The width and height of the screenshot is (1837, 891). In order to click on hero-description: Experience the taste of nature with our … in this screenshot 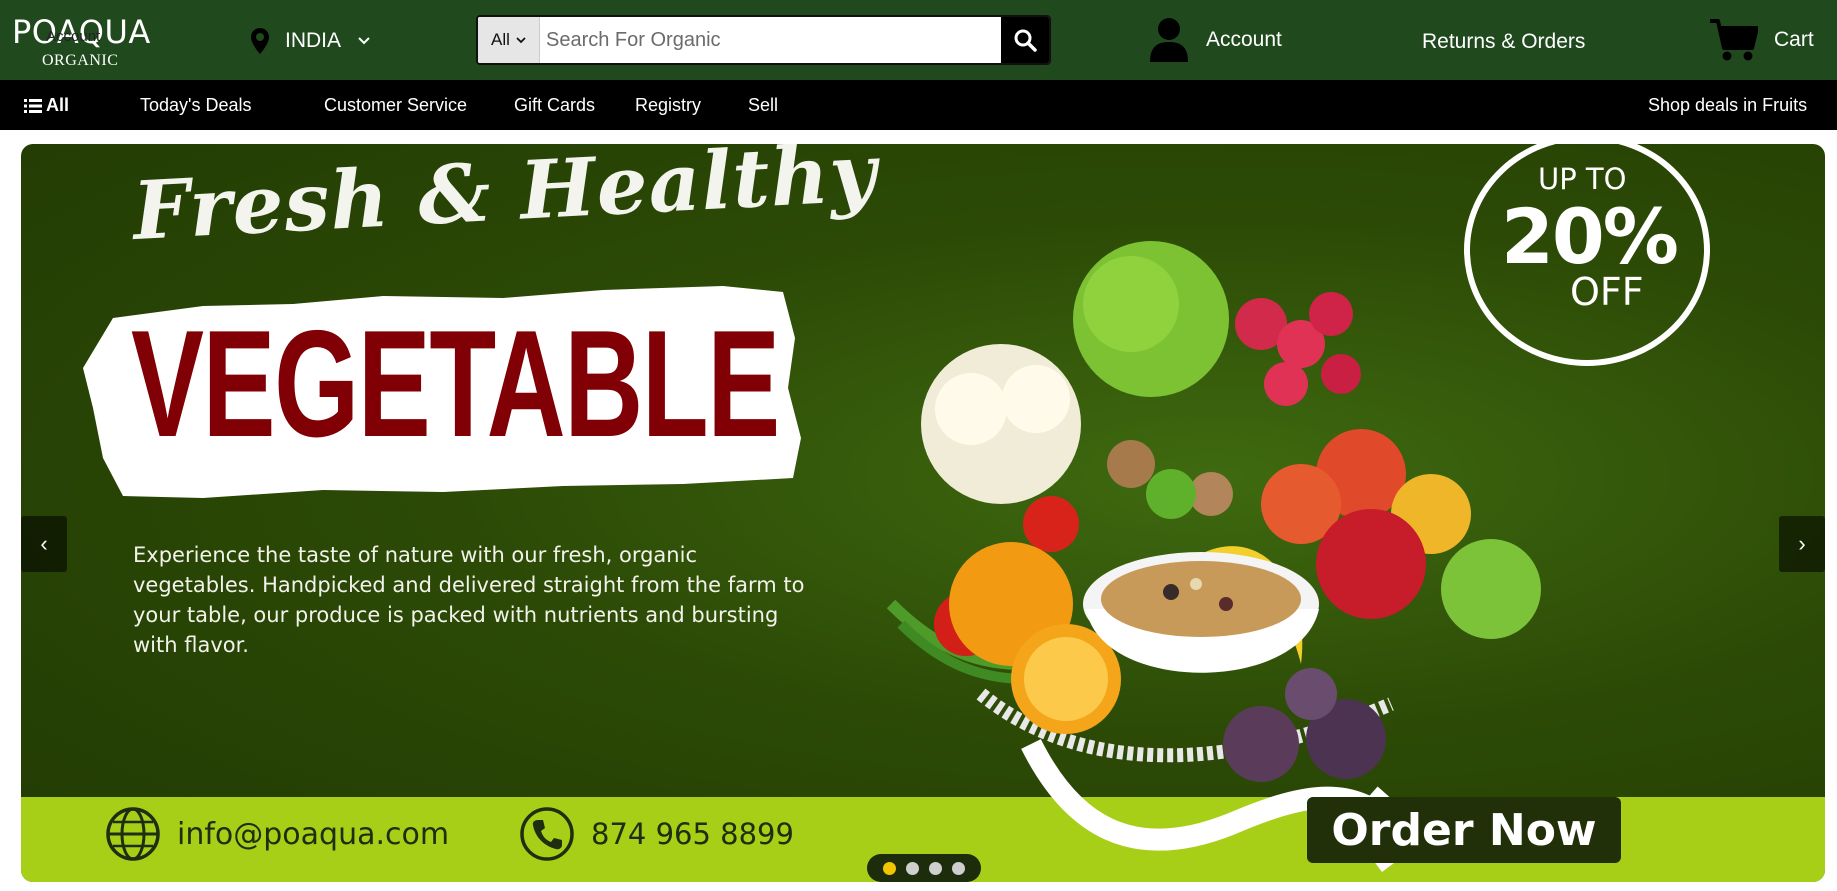, I will do `click(469, 600)`.